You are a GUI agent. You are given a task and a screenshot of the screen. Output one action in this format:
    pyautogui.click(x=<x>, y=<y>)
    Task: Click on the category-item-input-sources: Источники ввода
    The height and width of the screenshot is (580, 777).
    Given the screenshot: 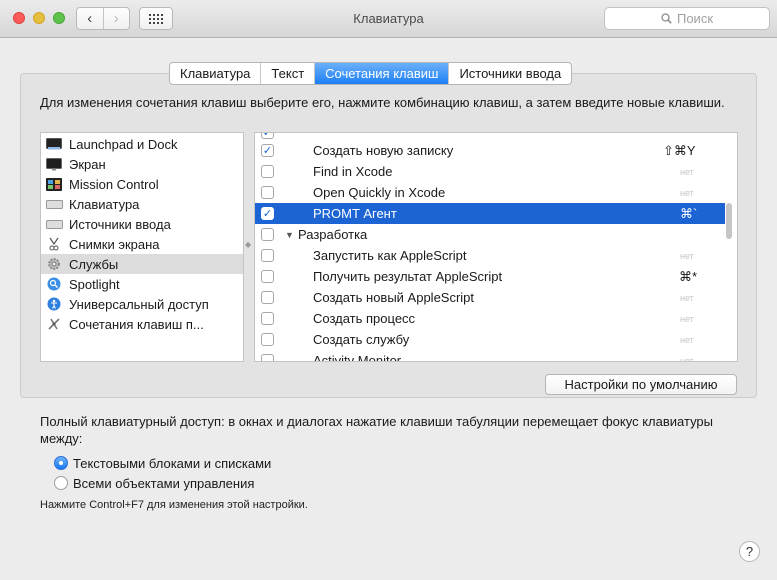 What is the action you would take?
    pyautogui.click(x=142, y=224)
    